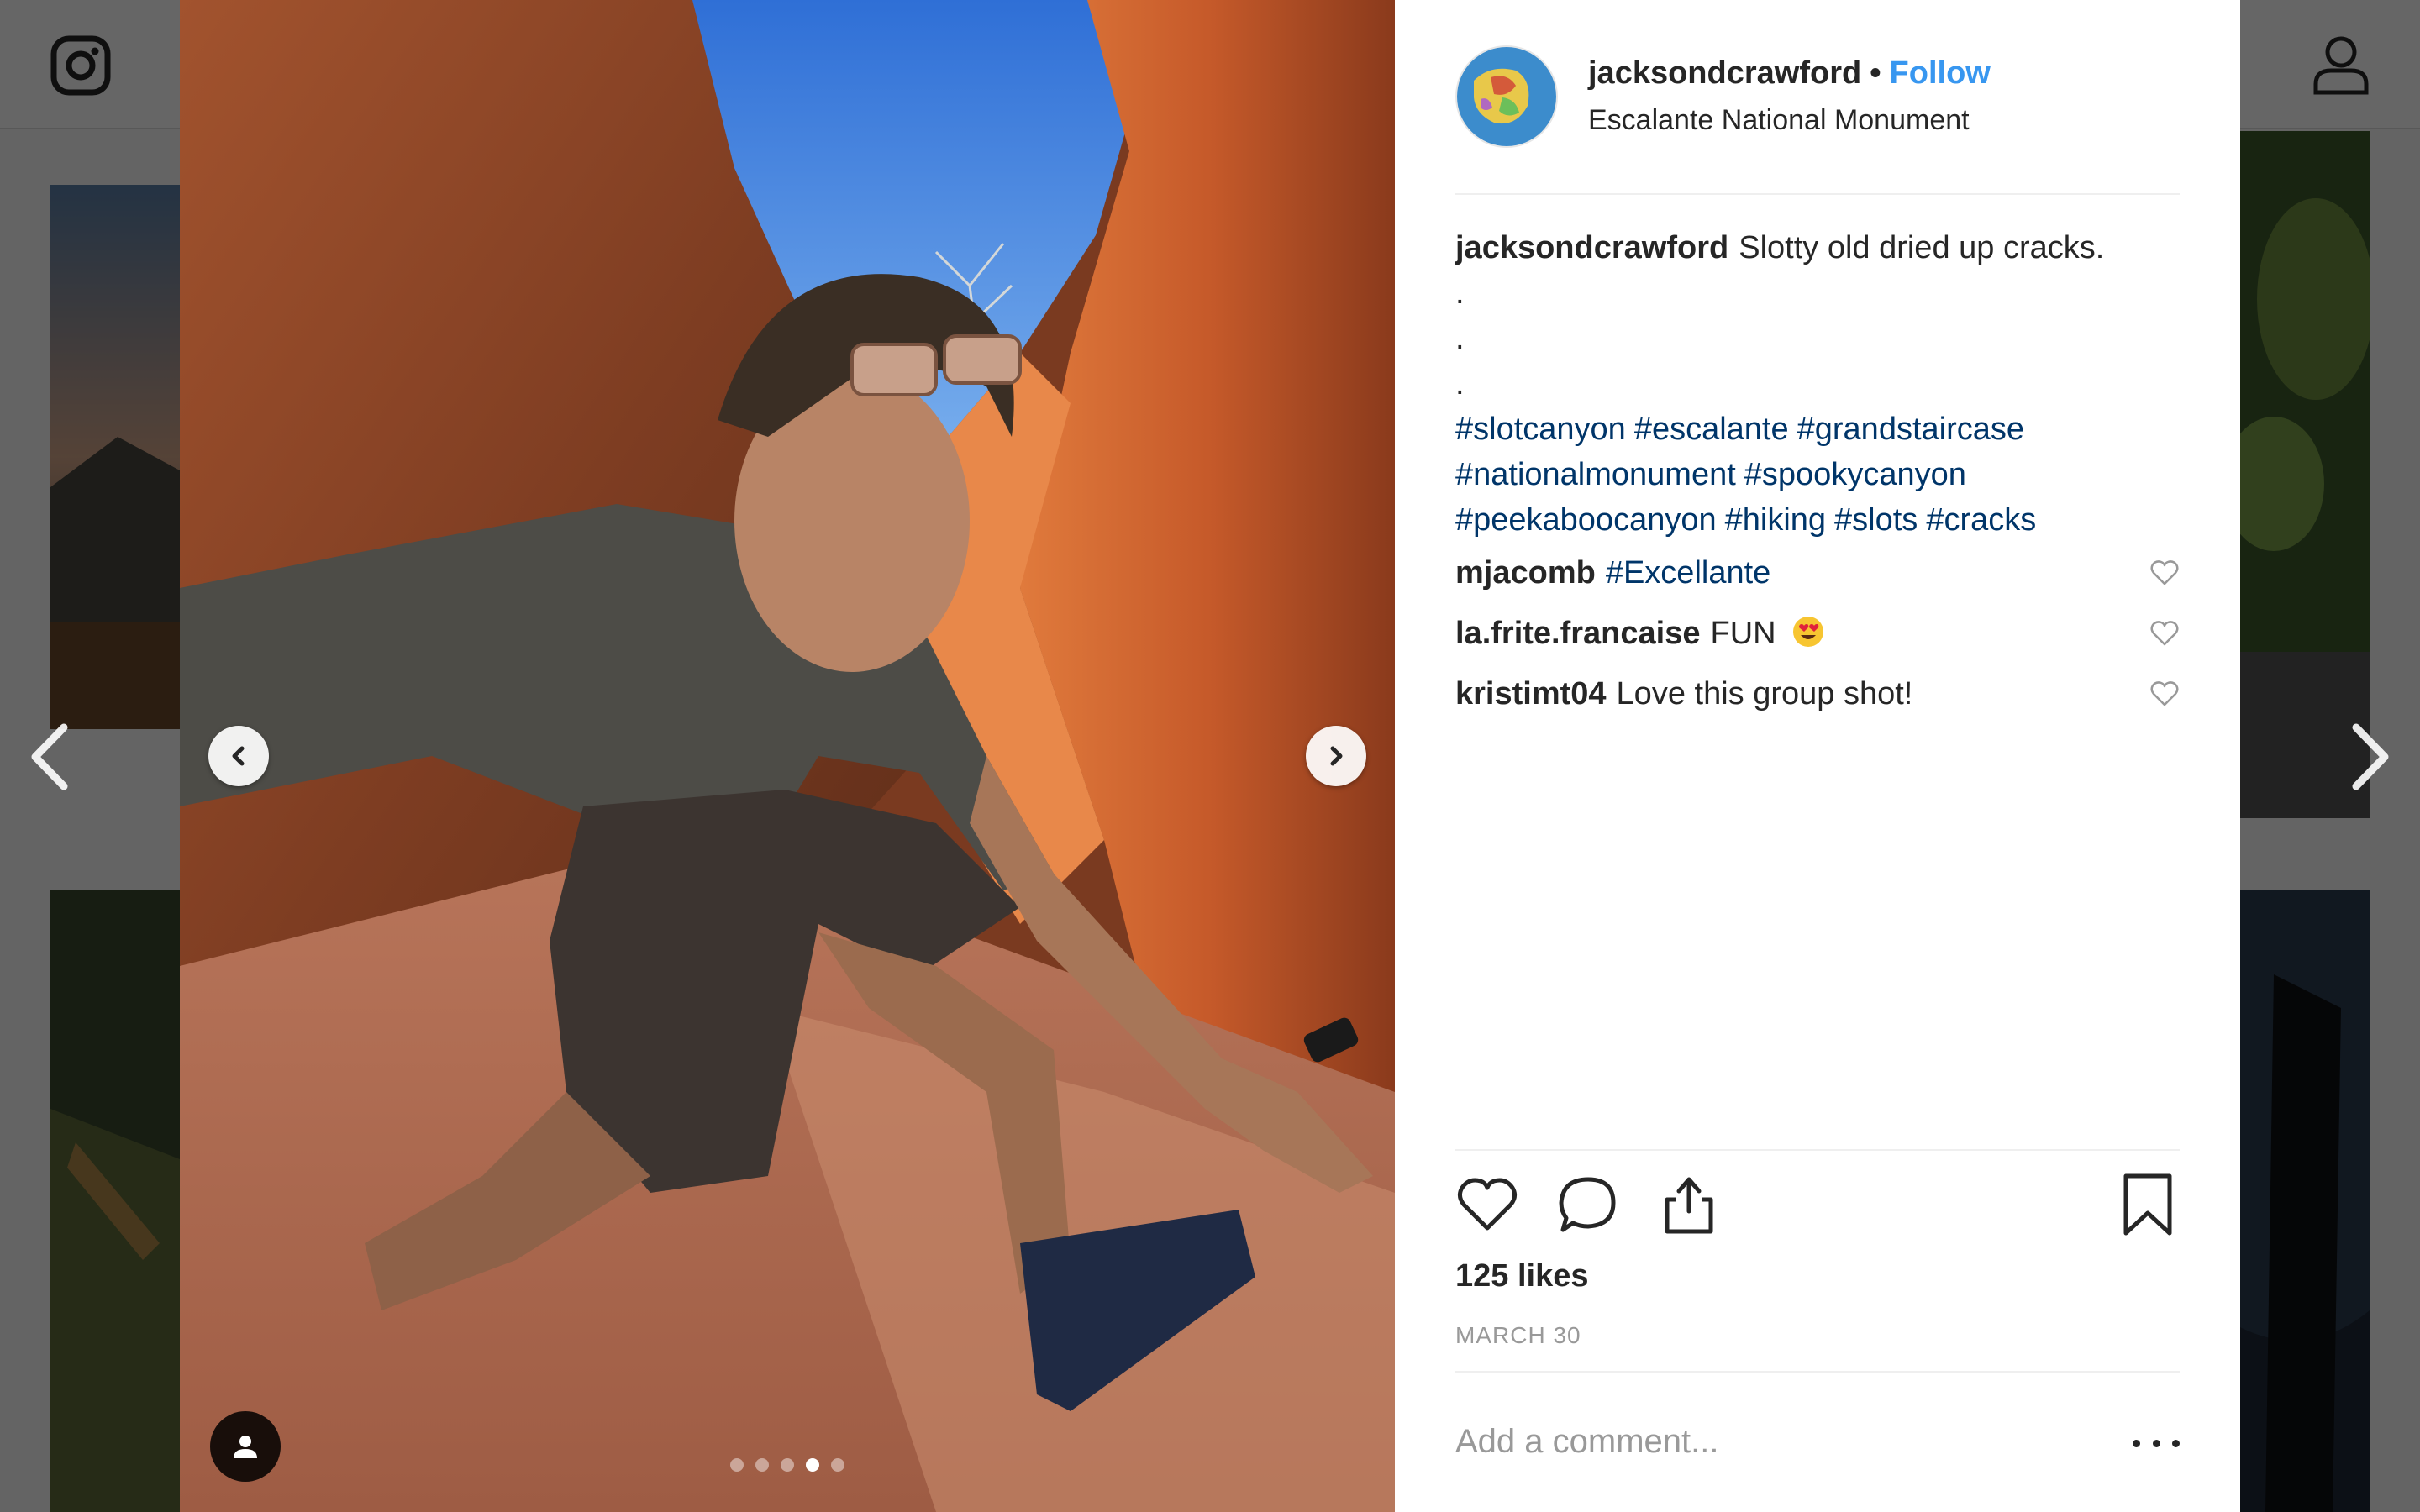 The width and height of the screenshot is (2420, 1512). Describe the element at coordinates (1688, 573) in the screenshot. I see `comment-text: #Excellante` at that location.